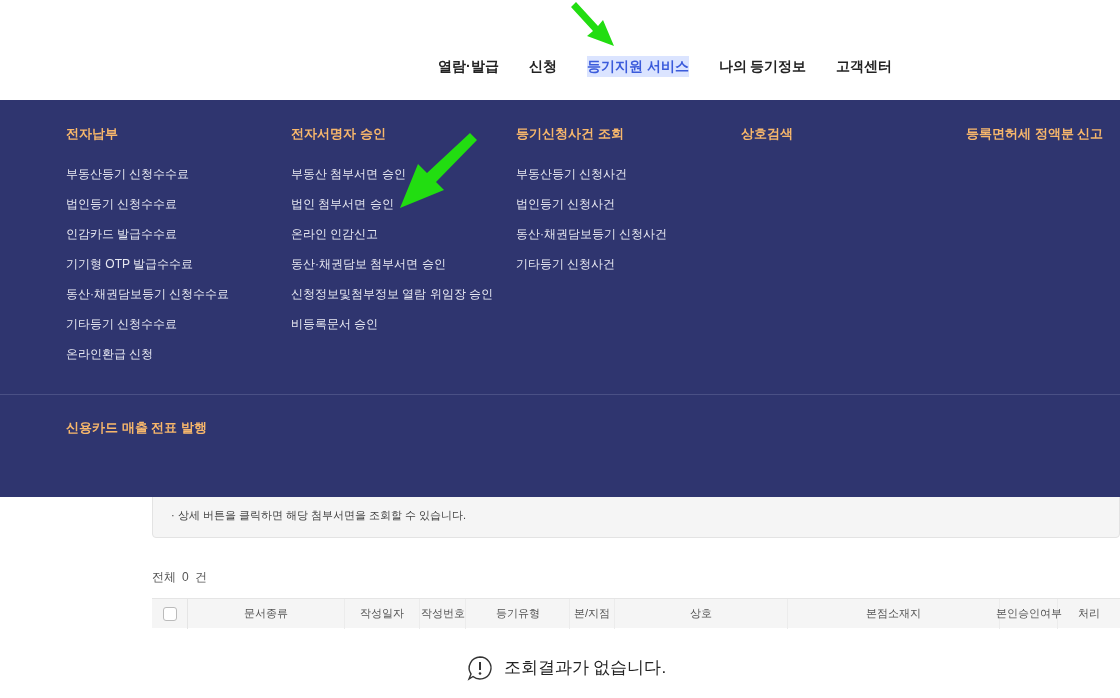  What do you see at coordinates (178, 179) in the screenshot?
I see `menu-item: 부동산등기 신청수수료` at bounding box center [178, 179].